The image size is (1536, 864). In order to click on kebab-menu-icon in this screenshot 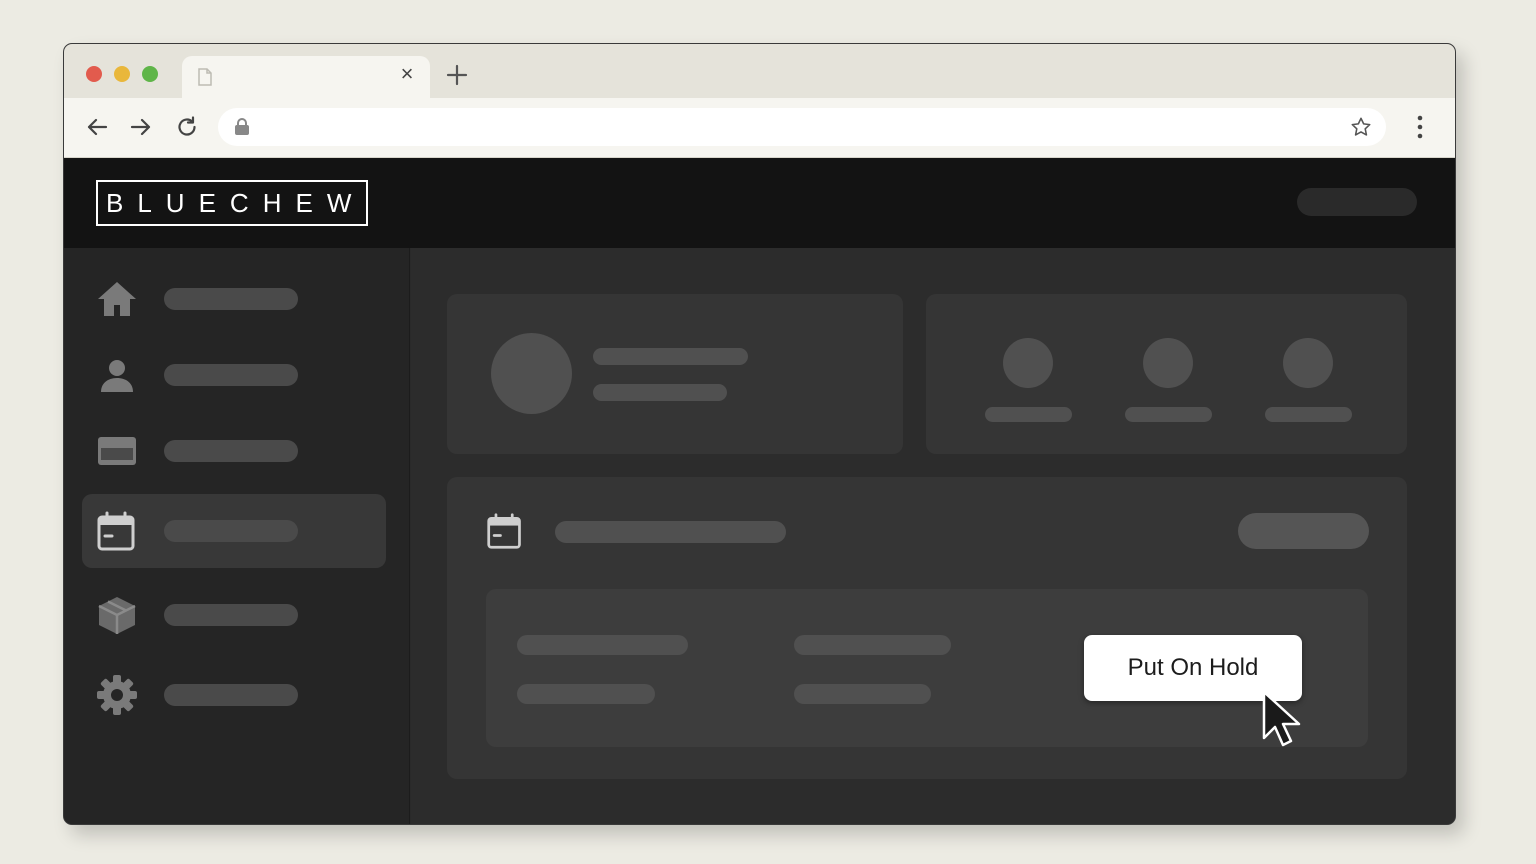, I will do `click(1420, 127)`.